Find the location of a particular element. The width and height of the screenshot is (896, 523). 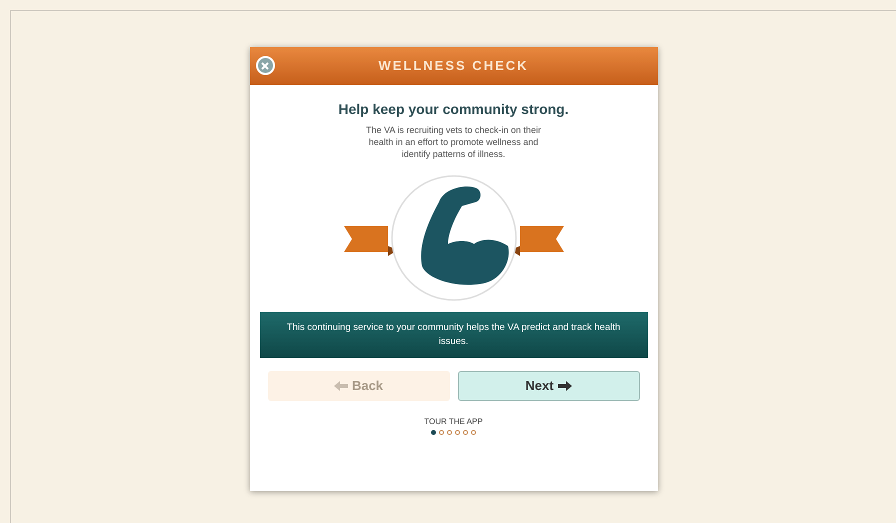

next-button: Next is located at coordinates (549, 386).